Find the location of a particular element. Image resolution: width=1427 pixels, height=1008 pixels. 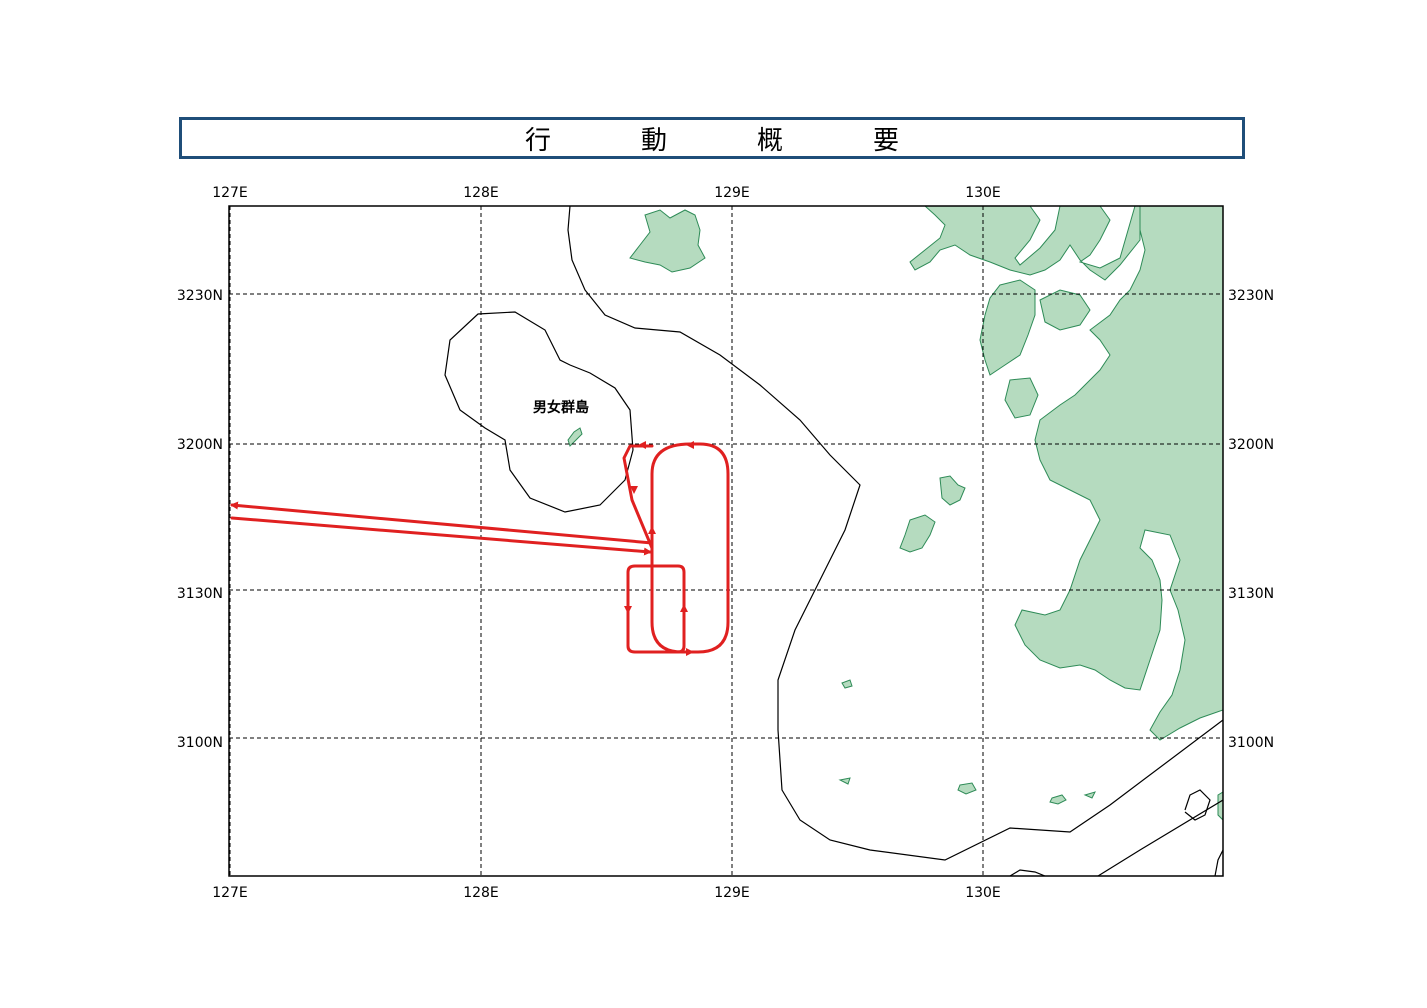

lon-tick-label-bottom: 130E is located at coordinates (983, 893).